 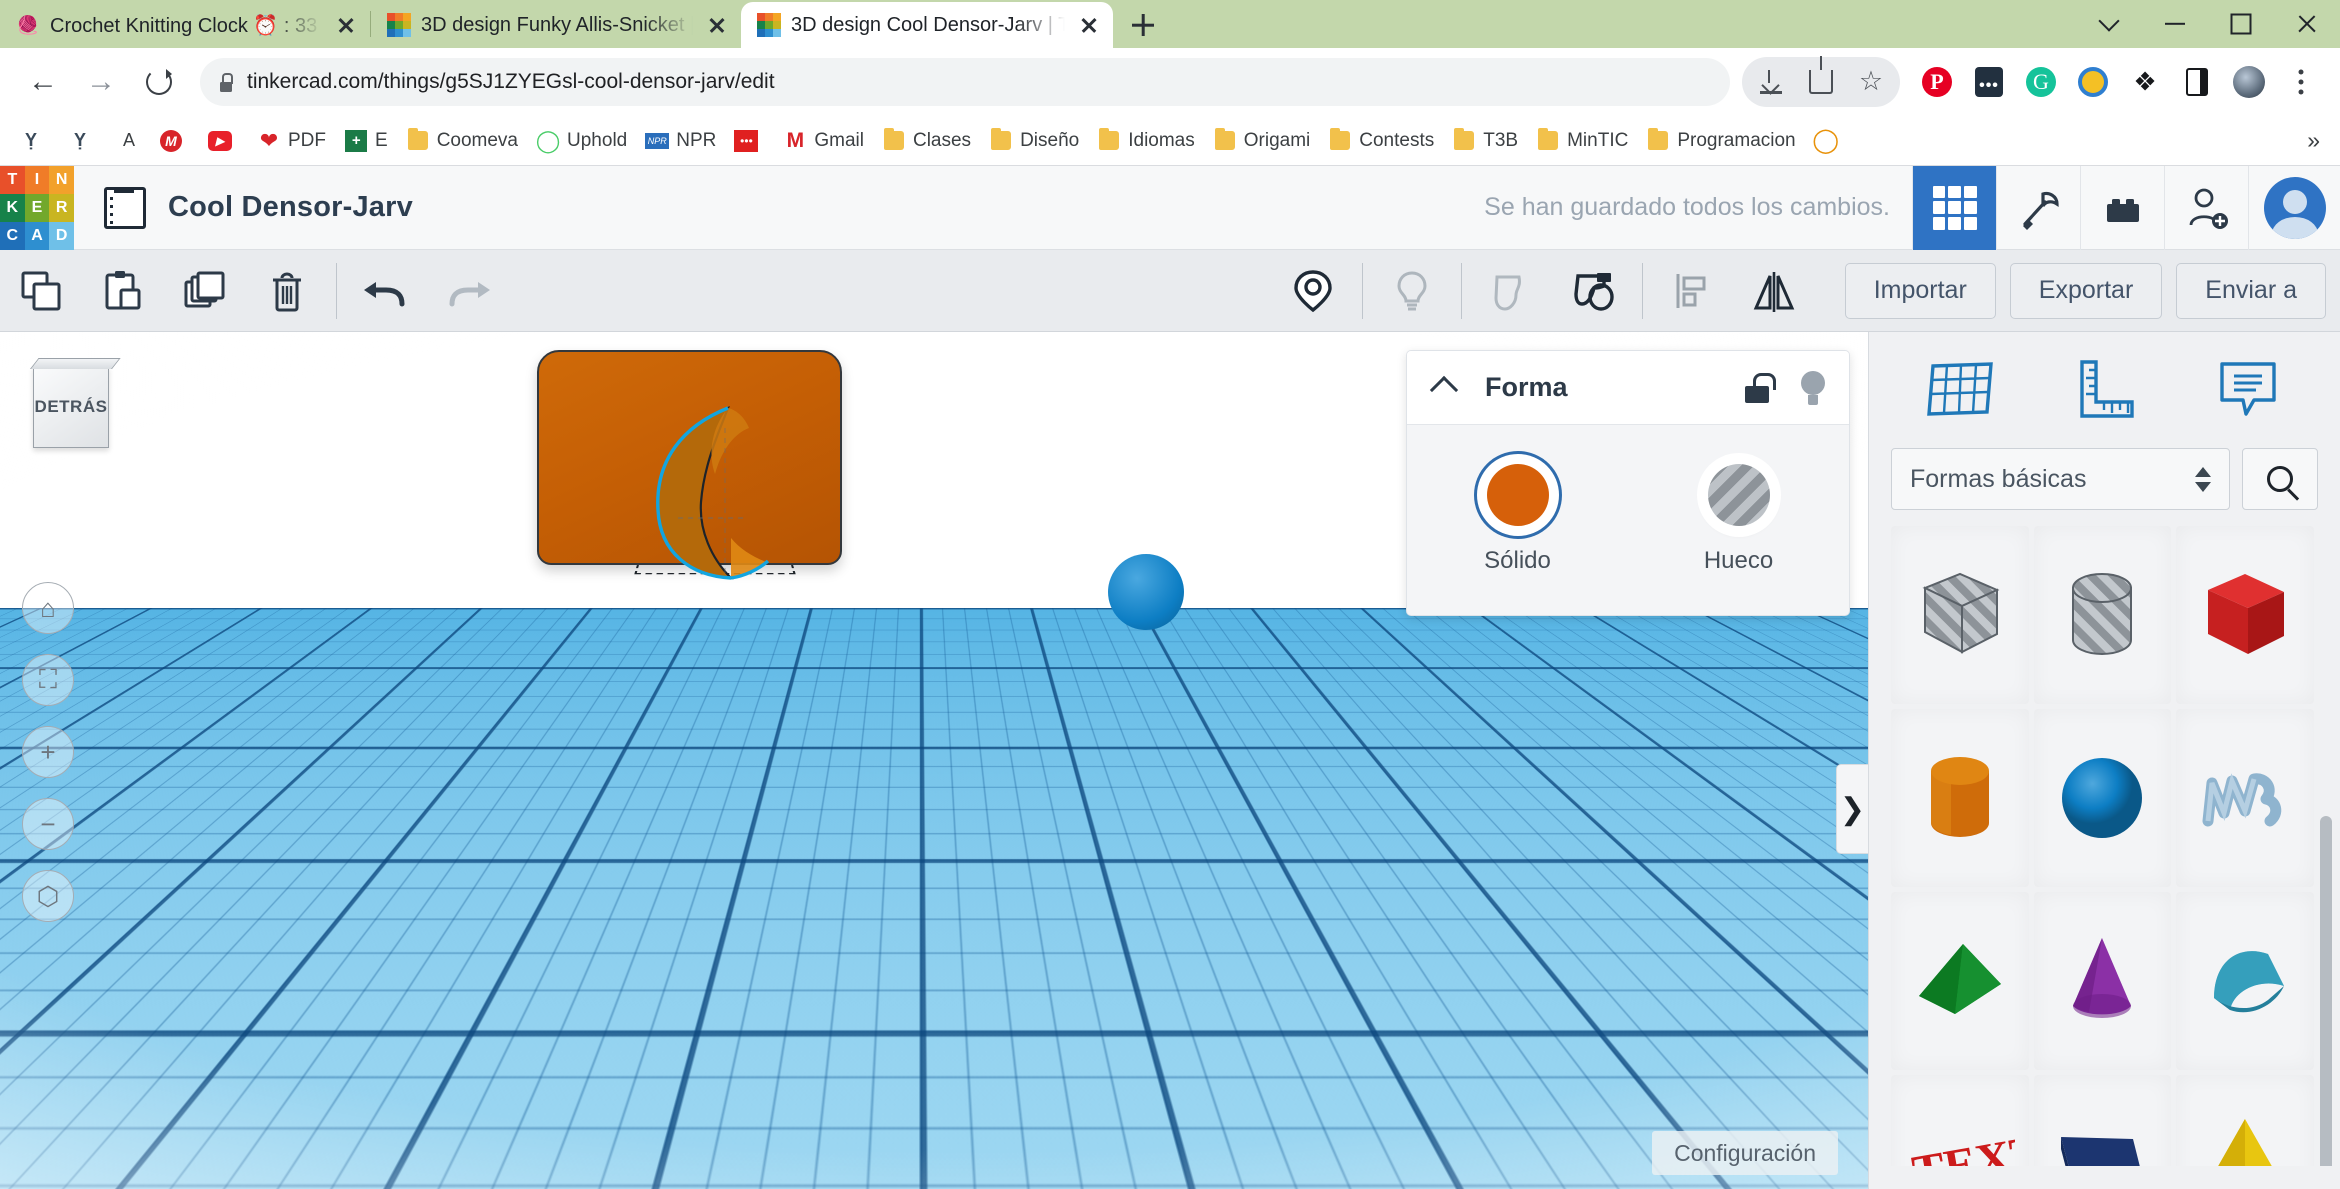 What do you see at coordinates (2122, 207) in the screenshot?
I see `blocks-button` at bounding box center [2122, 207].